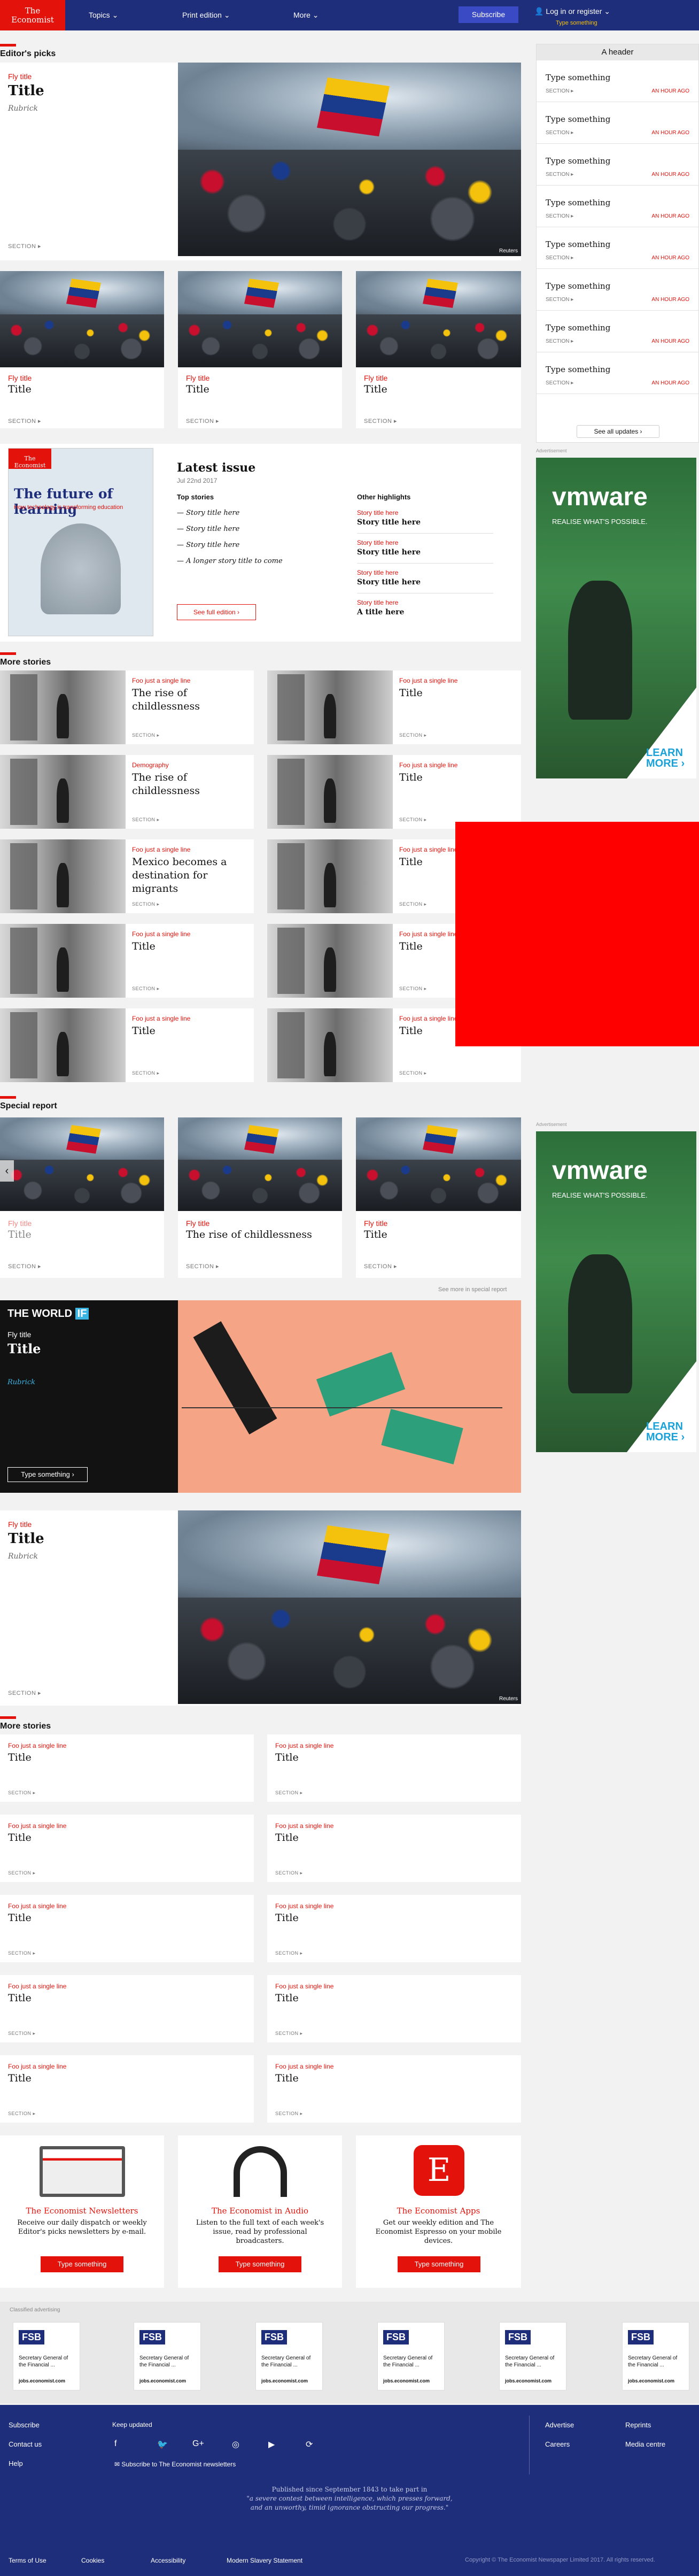 The height and width of the screenshot is (2576, 699). I want to click on login-link: 👤 Log in or register ⌄, so click(572, 11).